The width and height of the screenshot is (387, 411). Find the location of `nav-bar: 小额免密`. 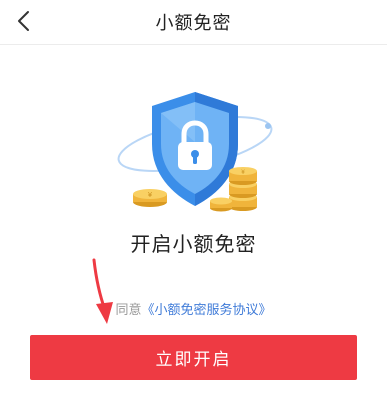

nav-bar: 小额免密 is located at coordinates (193, 22).